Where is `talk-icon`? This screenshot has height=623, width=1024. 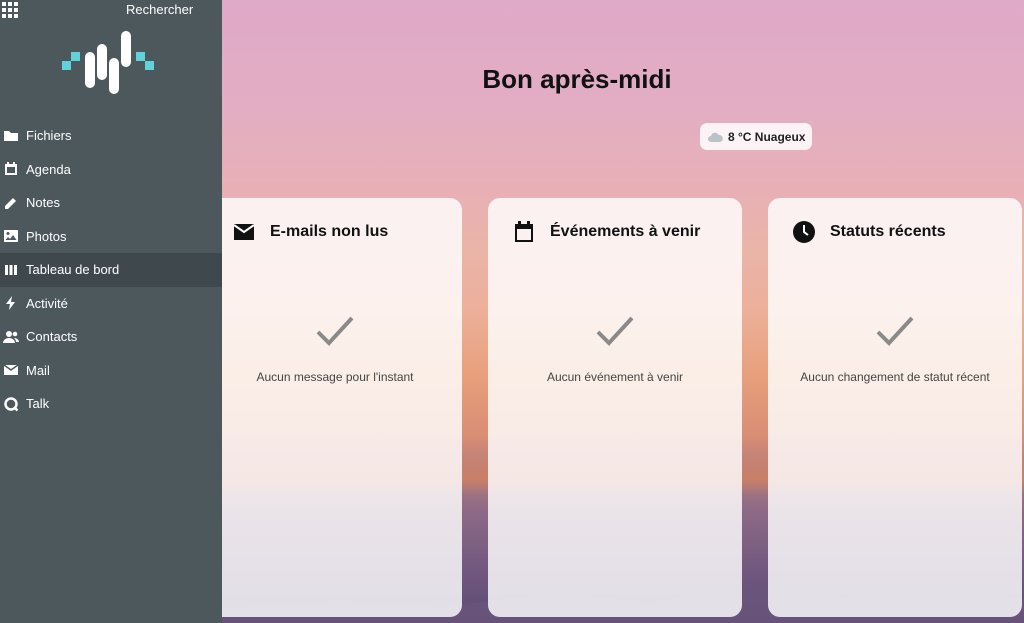
talk-icon is located at coordinates (11, 404).